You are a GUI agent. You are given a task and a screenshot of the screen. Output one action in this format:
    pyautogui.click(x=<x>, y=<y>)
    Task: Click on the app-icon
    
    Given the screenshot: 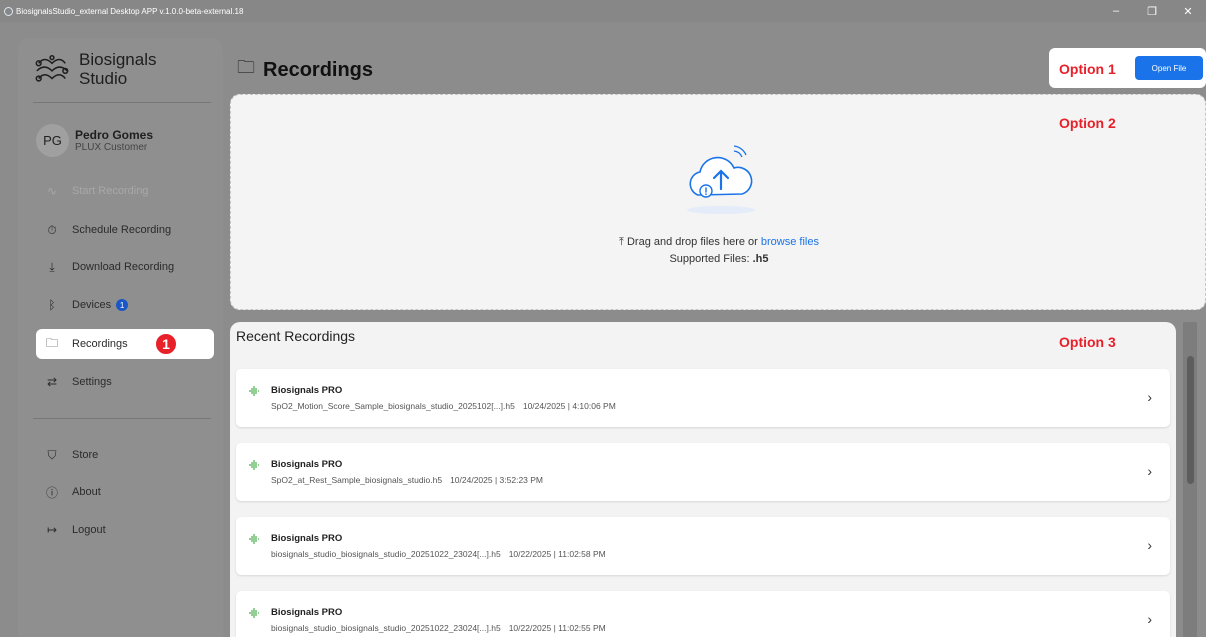 What is the action you would take?
    pyautogui.click(x=8, y=11)
    